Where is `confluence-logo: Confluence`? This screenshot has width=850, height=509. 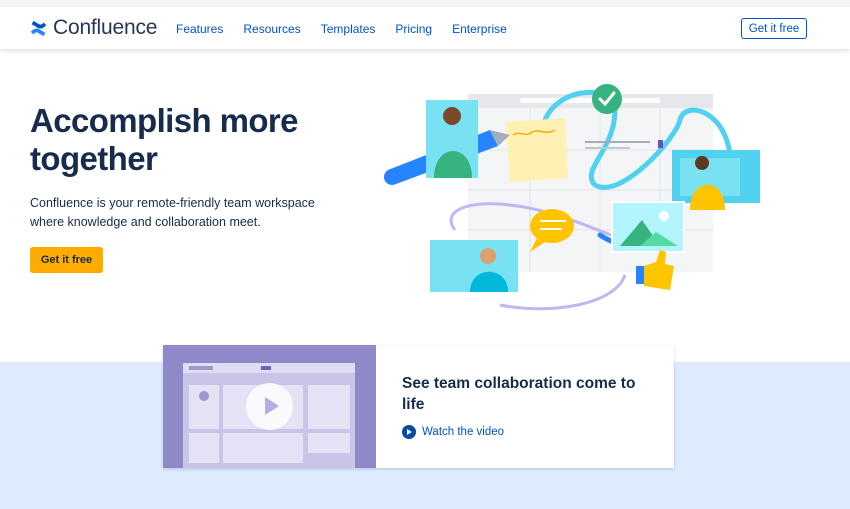
confluence-logo: Confluence is located at coordinates (93, 28).